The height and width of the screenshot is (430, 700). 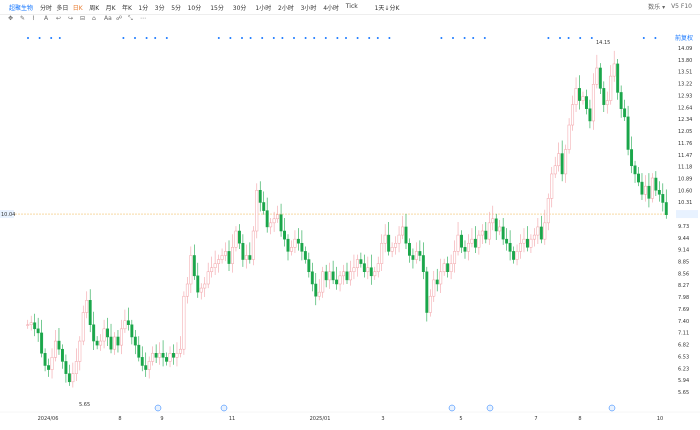 I want to click on period-tab-3: 周K, so click(x=94, y=7).